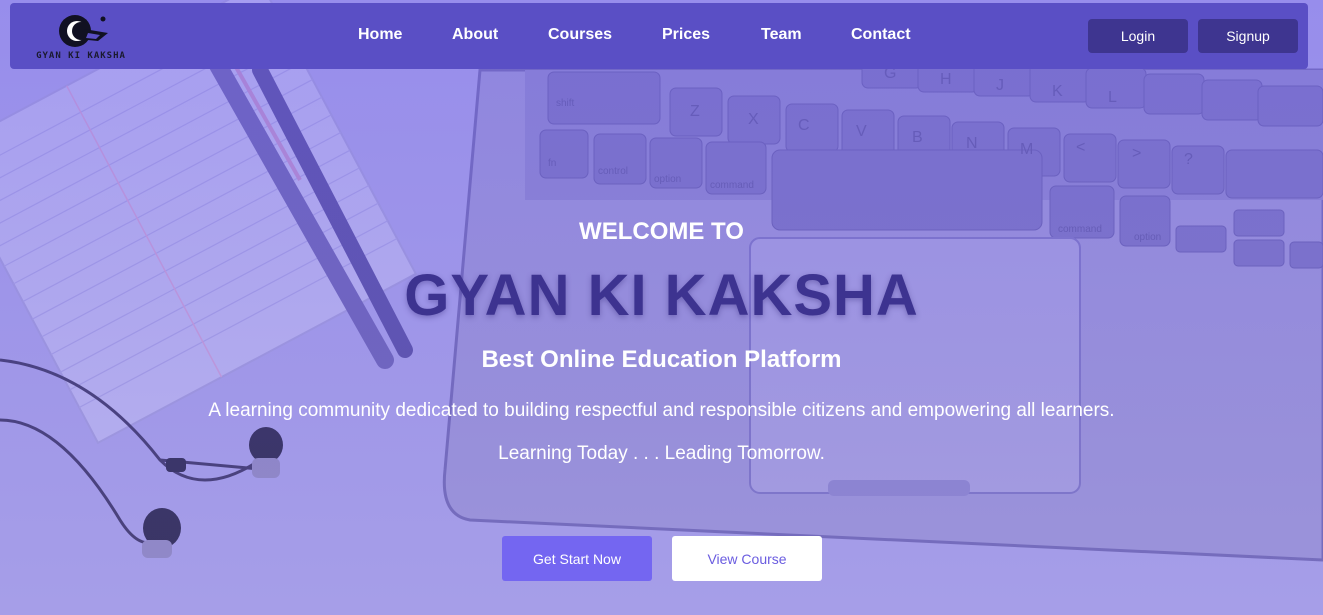 The width and height of the screenshot is (1323, 615). I want to click on nav-link-team: Team, so click(781, 35).